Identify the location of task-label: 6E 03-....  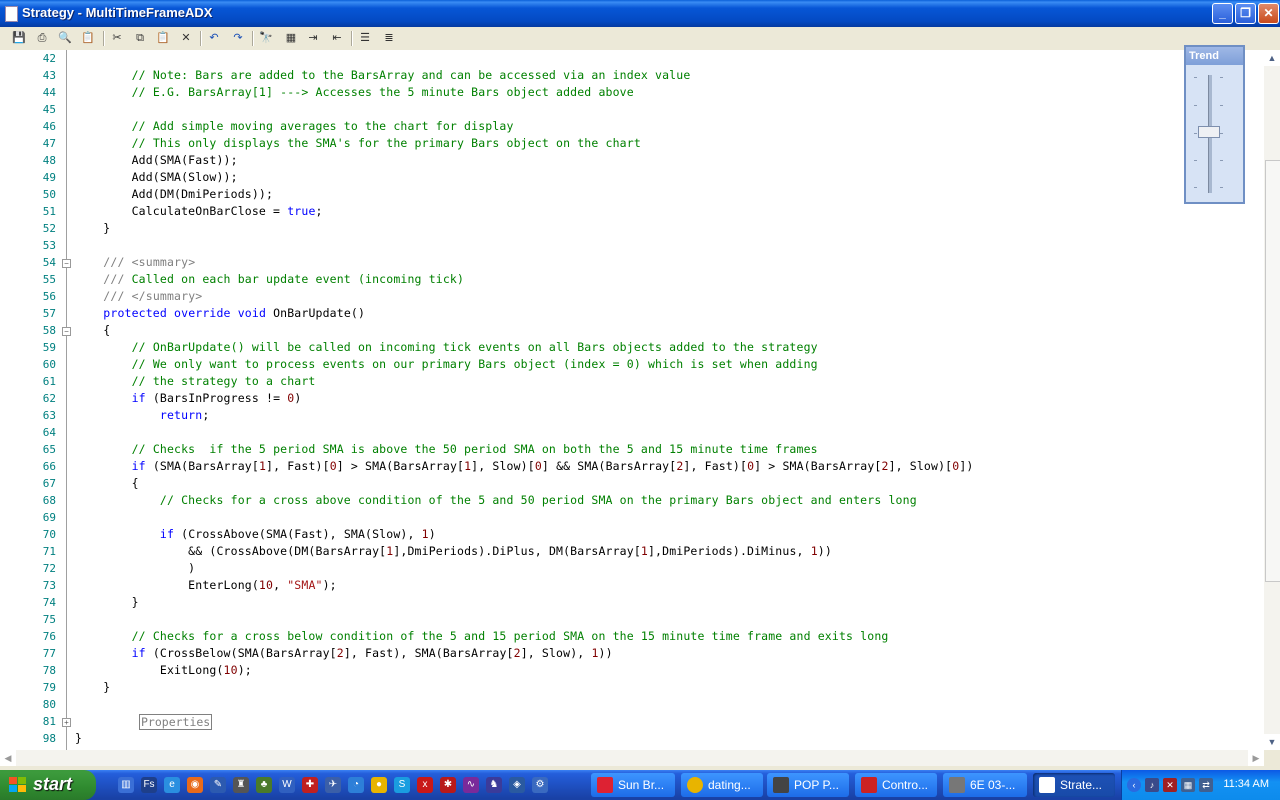
(993, 785).